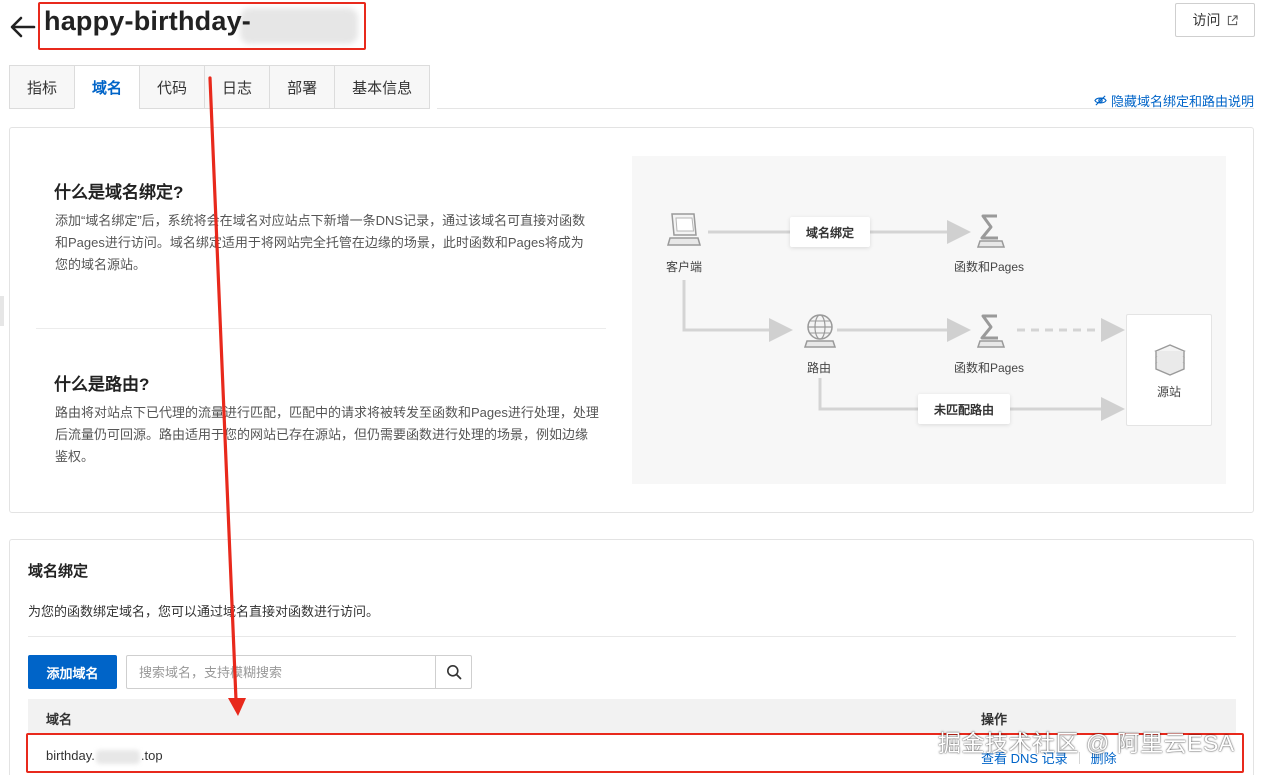 This screenshot has width=1268, height=775. What do you see at coordinates (42, 87) in the screenshot?
I see `tab-metrics: 指标` at bounding box center [42, 87].